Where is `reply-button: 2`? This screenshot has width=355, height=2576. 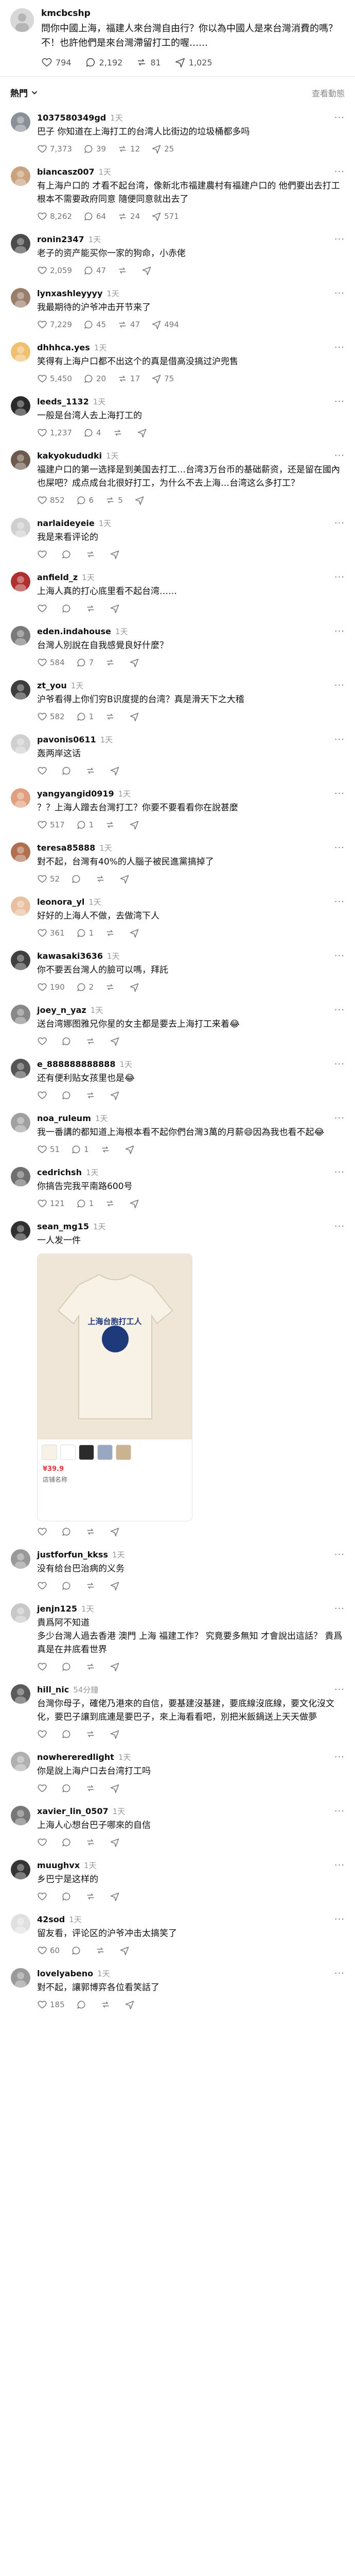
reply-button: 2 is located at coordinates (85, 987).